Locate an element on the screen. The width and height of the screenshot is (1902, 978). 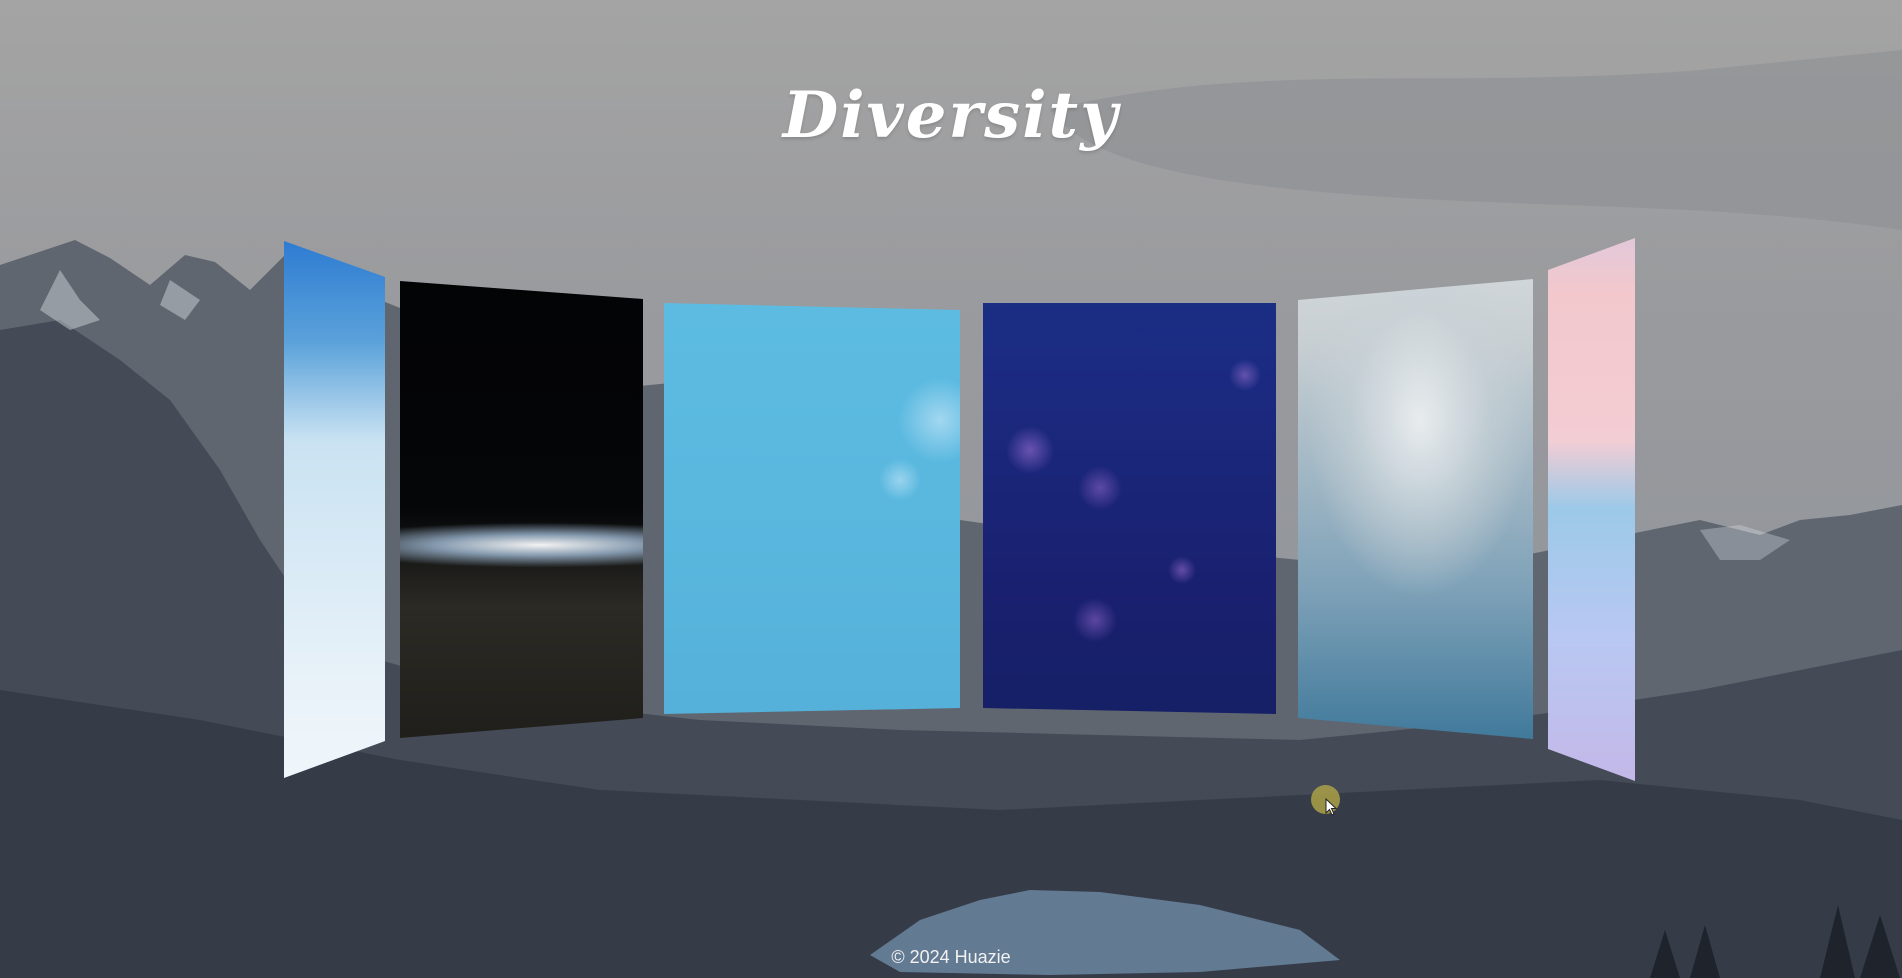
footer-copyright: © 2024 Huazie is located at coordinates (951, 957).